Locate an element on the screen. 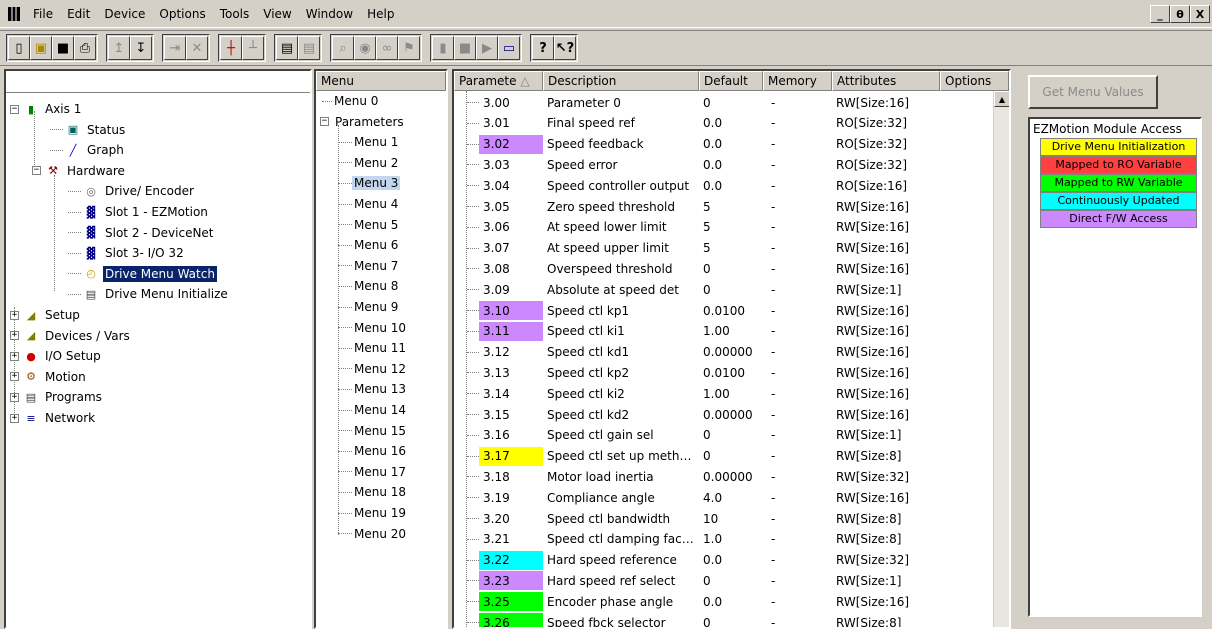 Image resolution: width=1212 pixels, height=629 pixels. table-row: 3.22 Hard speed reference 0.0 - RW[Size:32] is located at coordinates (731, 560).